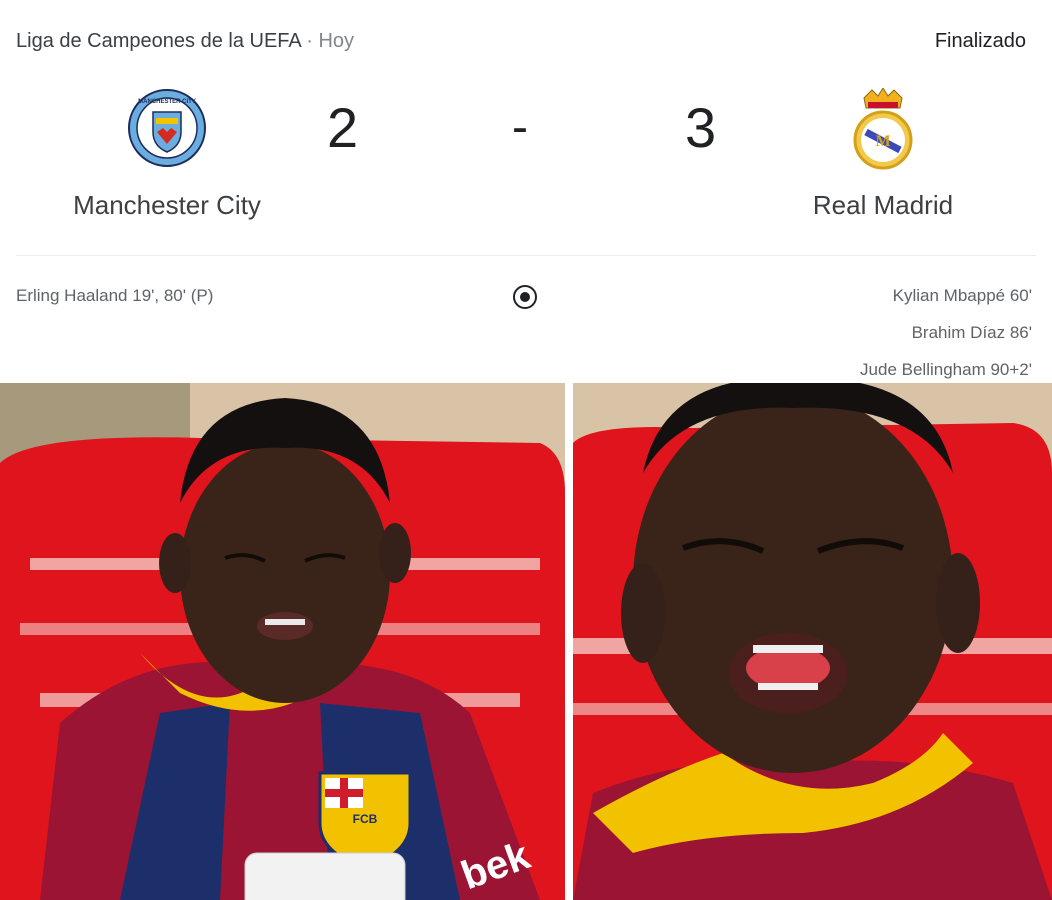 This screenshot has height=900, width=1052. What do you see at coordinates (520, 127) in the screenshot?
I see `score-dash: -` at bounding box center [520, 127].